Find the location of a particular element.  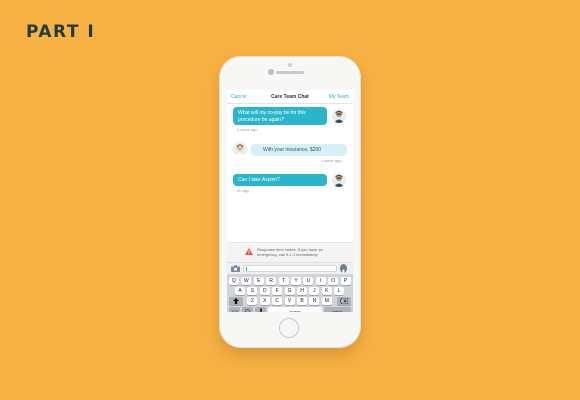

emoji-key is located at coordinates (247, 309).